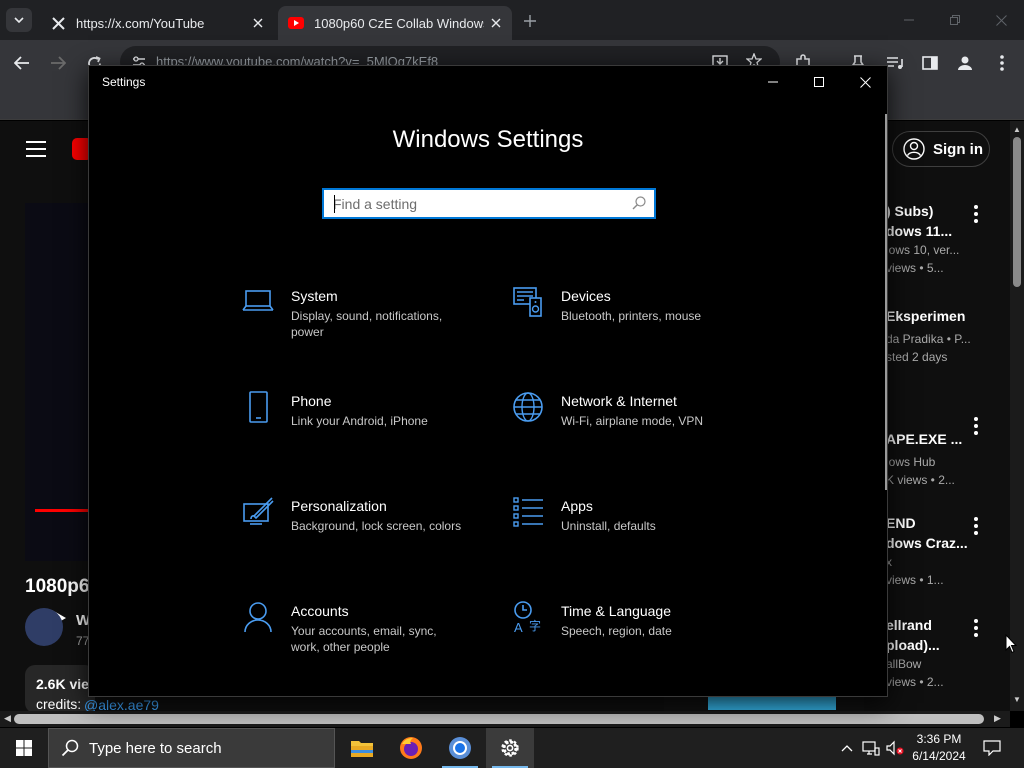 The image size is (1024, 768). I want to click on network-tray-button, so click(871, 748).